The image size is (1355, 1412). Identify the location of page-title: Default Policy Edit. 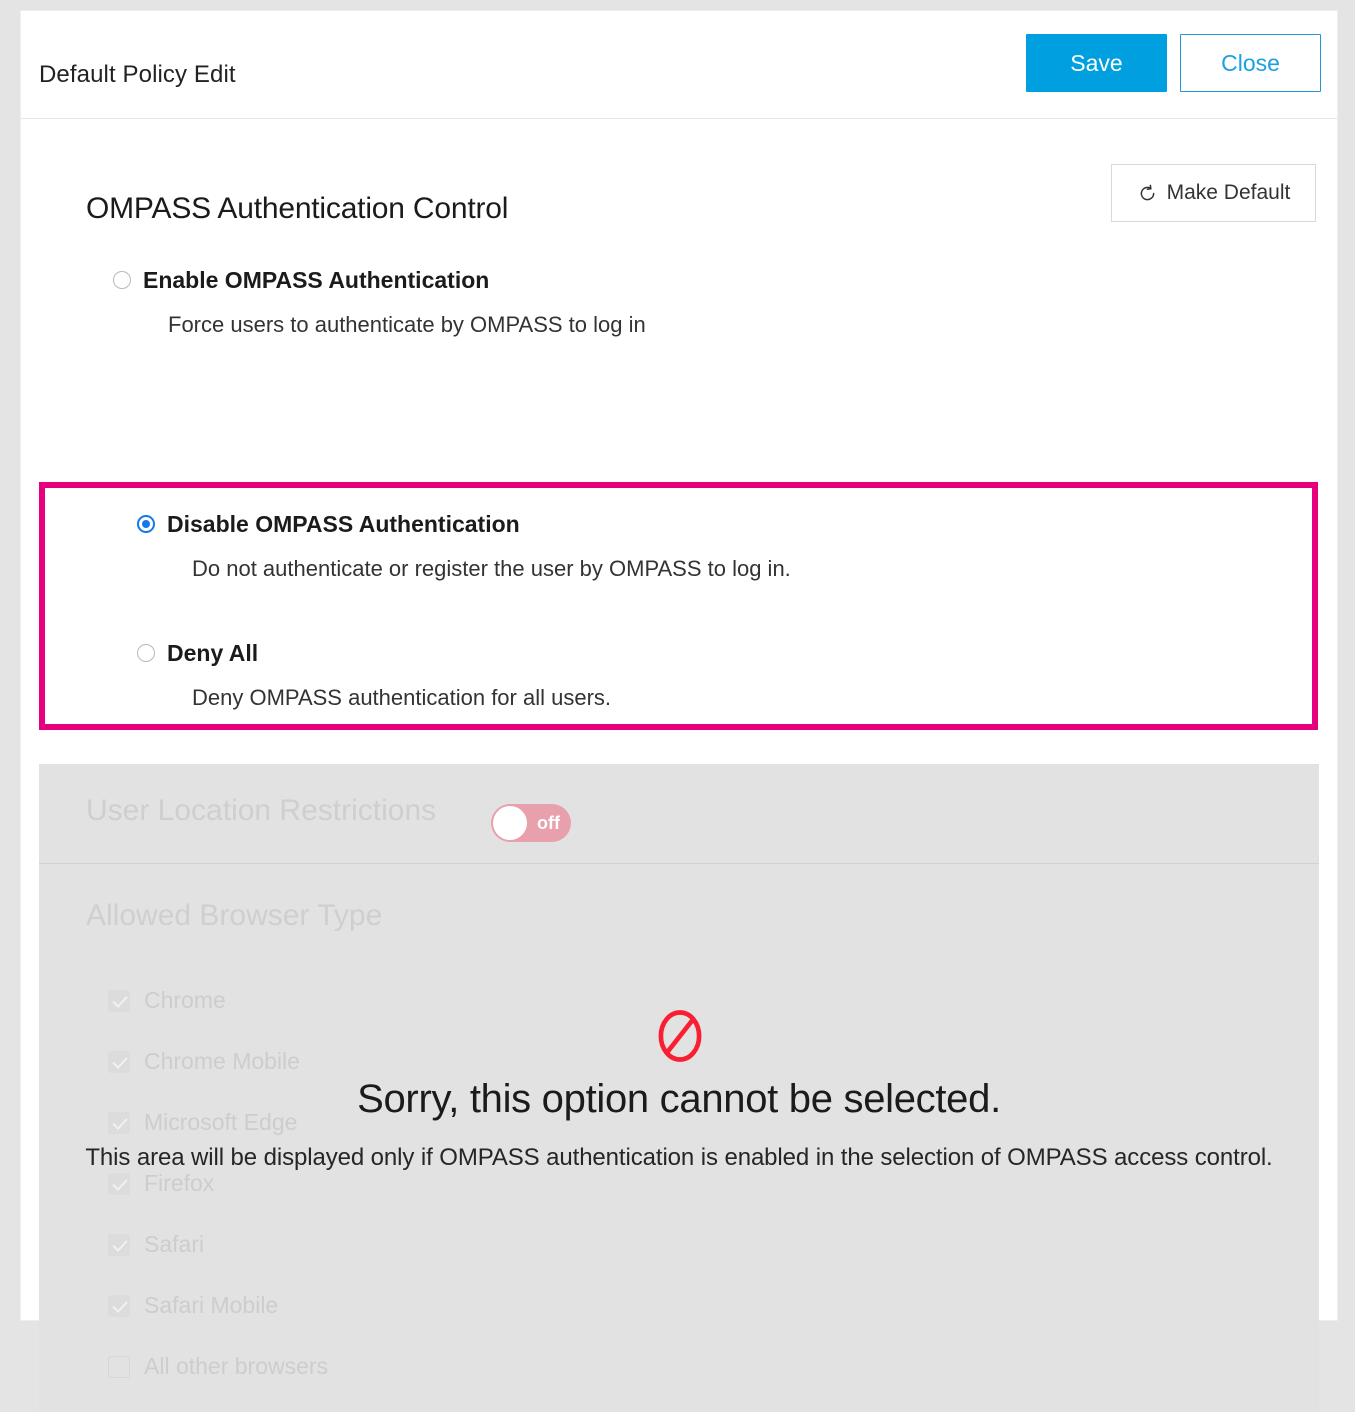
(137, 74).